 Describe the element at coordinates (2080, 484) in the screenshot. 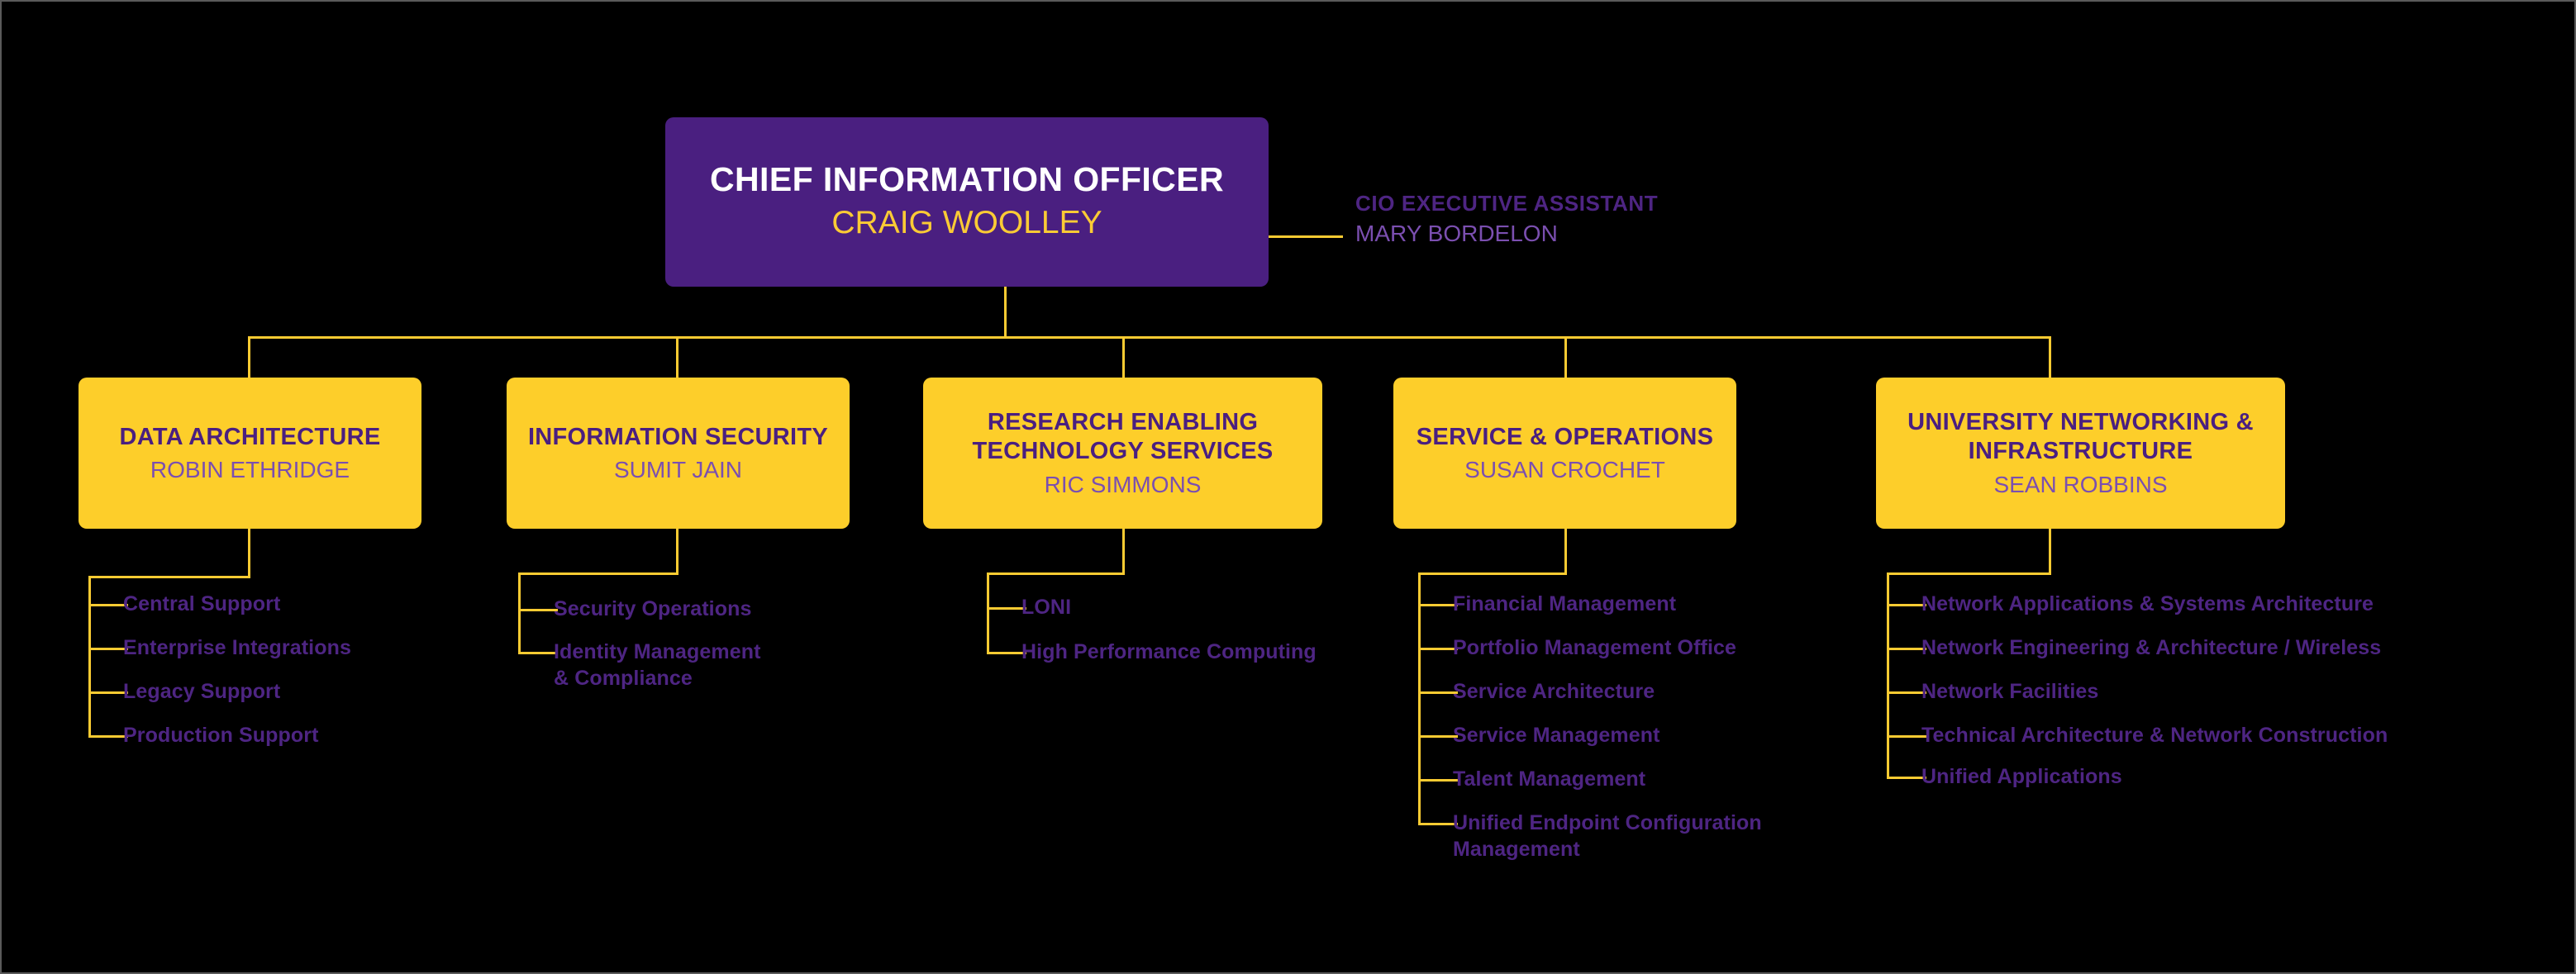

I see `division-name: SEAN ROBBINS` at that location.